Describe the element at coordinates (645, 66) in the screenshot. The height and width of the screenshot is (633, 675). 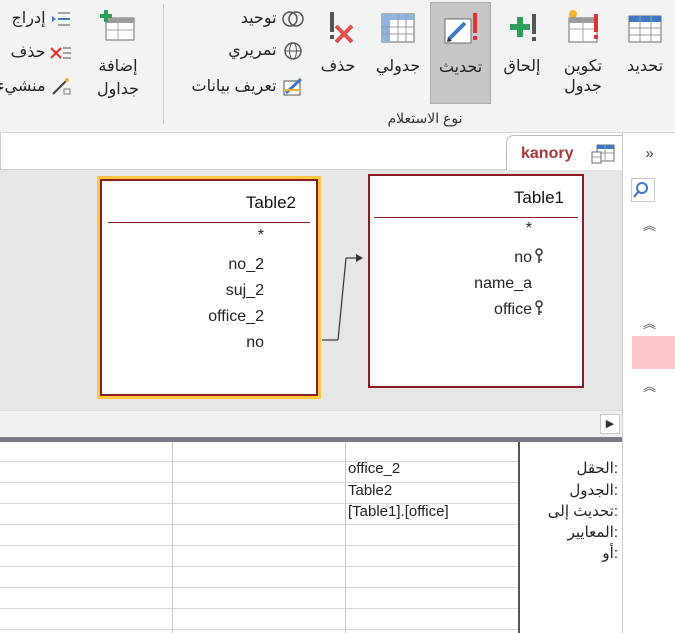
I see `select-query-label: تحديد` at that location.